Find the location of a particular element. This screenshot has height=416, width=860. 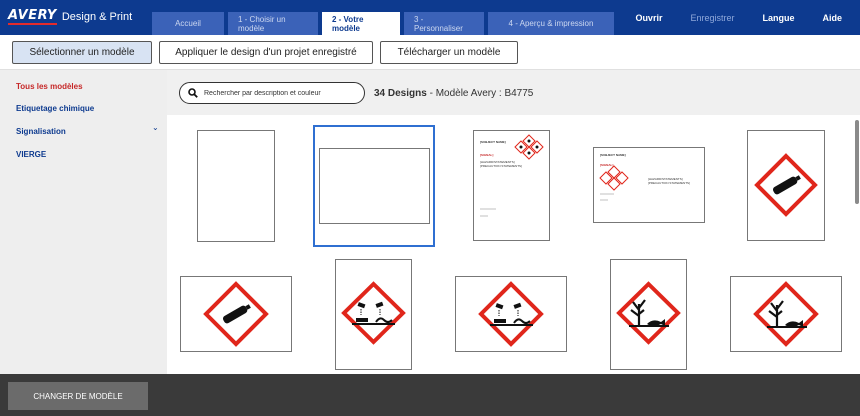

design-count: 34 Designs - Modèle Avery : B4775 is located at coordinates (453, 93).